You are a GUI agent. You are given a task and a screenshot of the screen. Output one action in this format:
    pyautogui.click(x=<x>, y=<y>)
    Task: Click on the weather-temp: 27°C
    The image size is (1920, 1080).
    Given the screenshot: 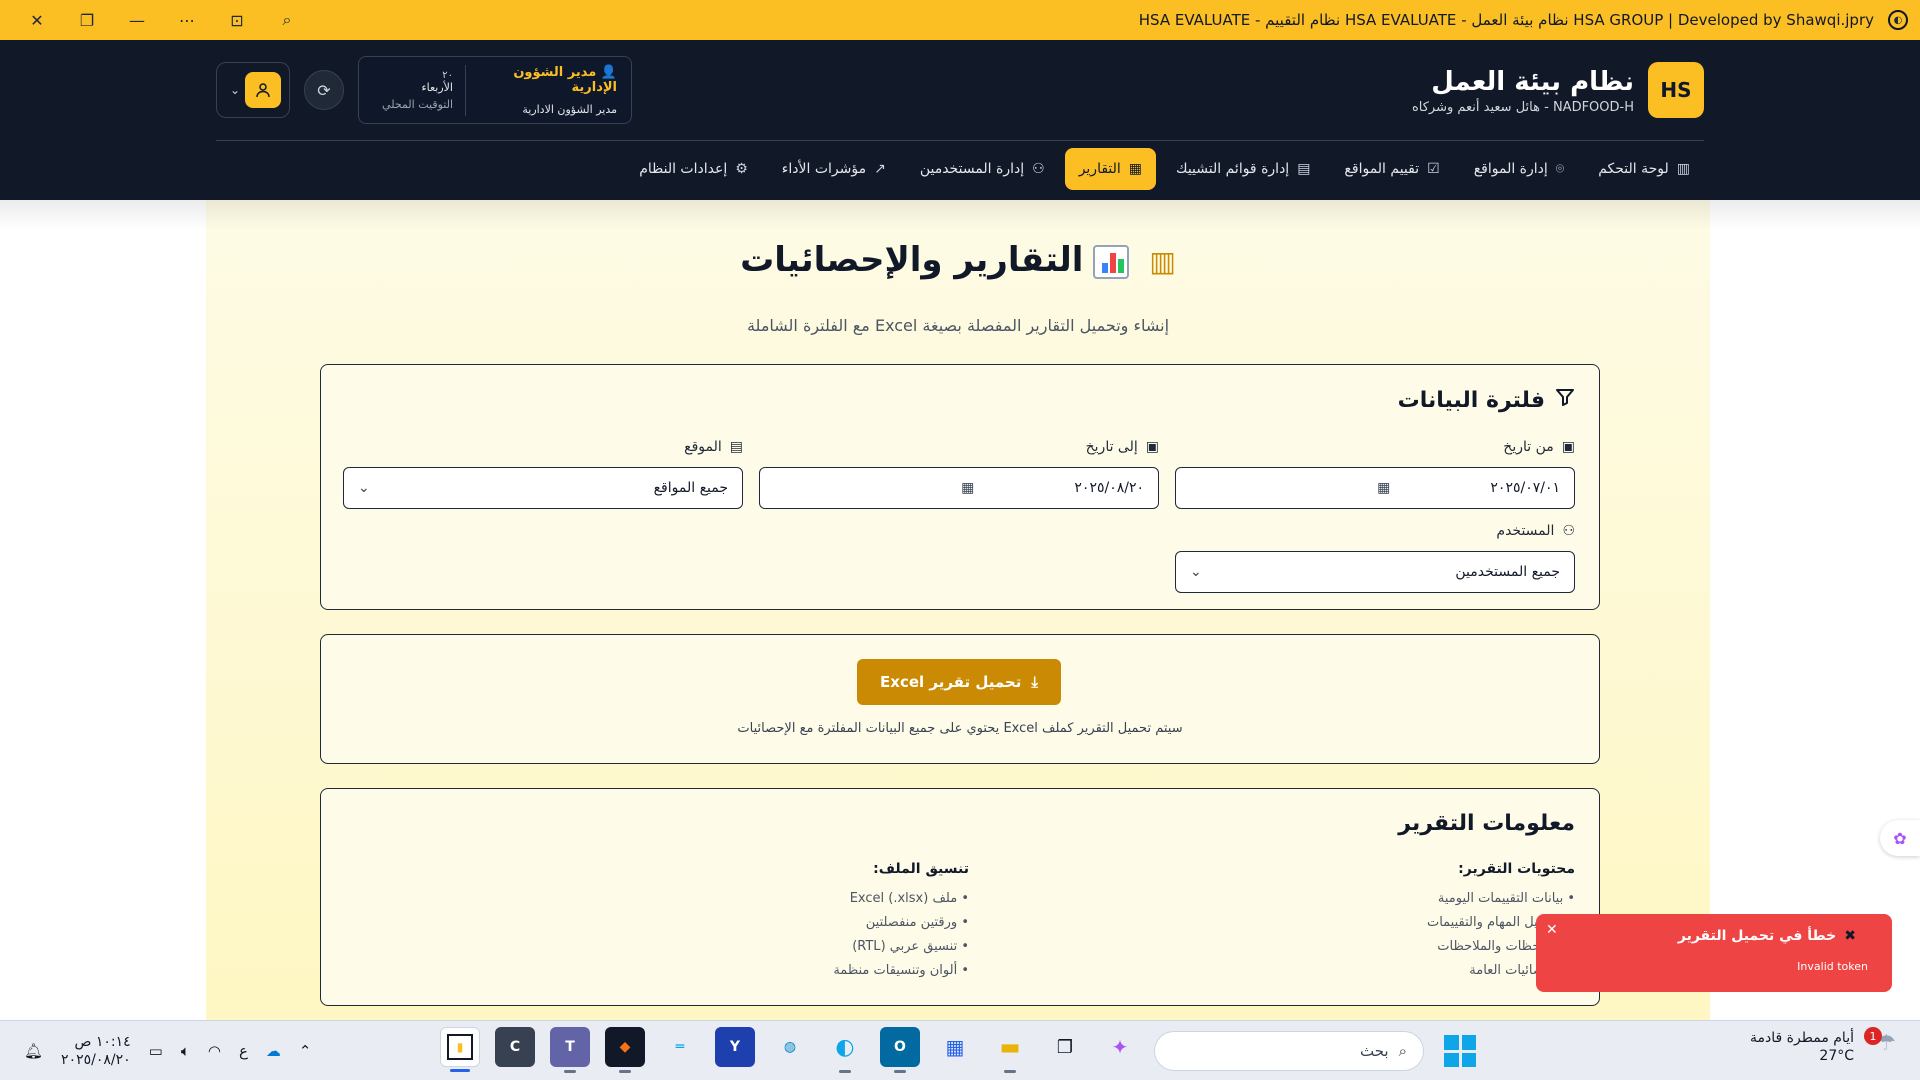 What is the action you would take?
    pyautogui.click(x=1836, y=1056)
    